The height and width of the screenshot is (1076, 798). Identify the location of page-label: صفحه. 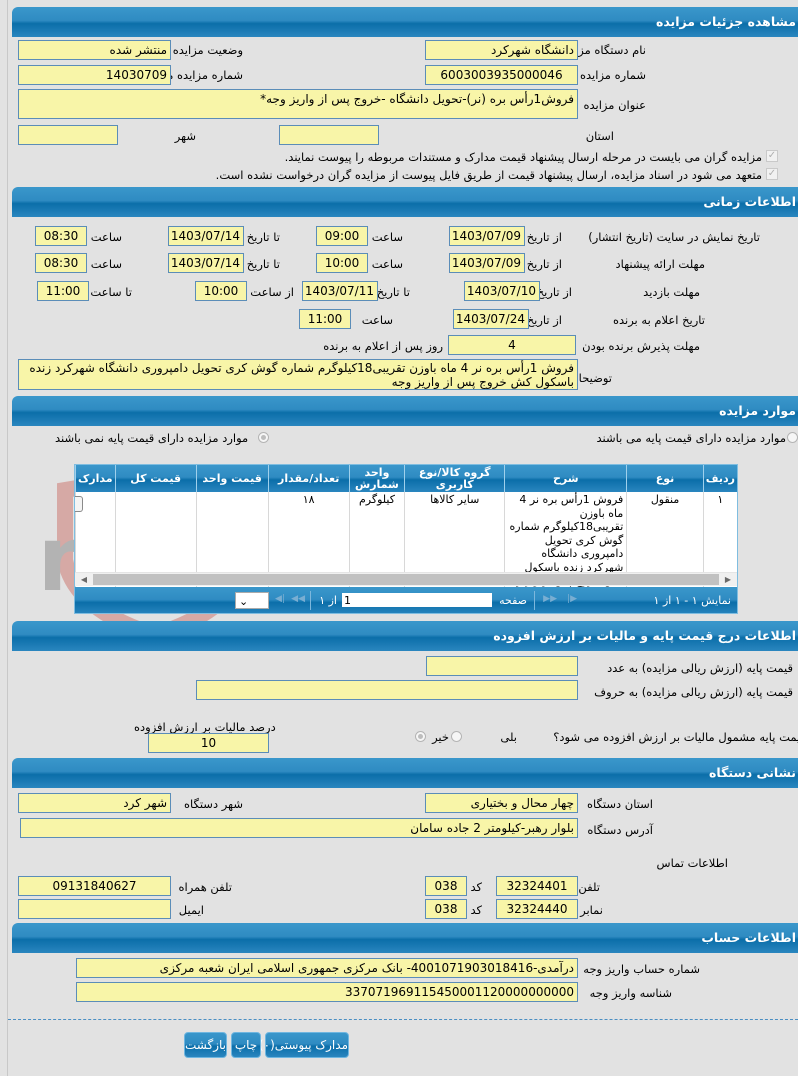
(513, 600).